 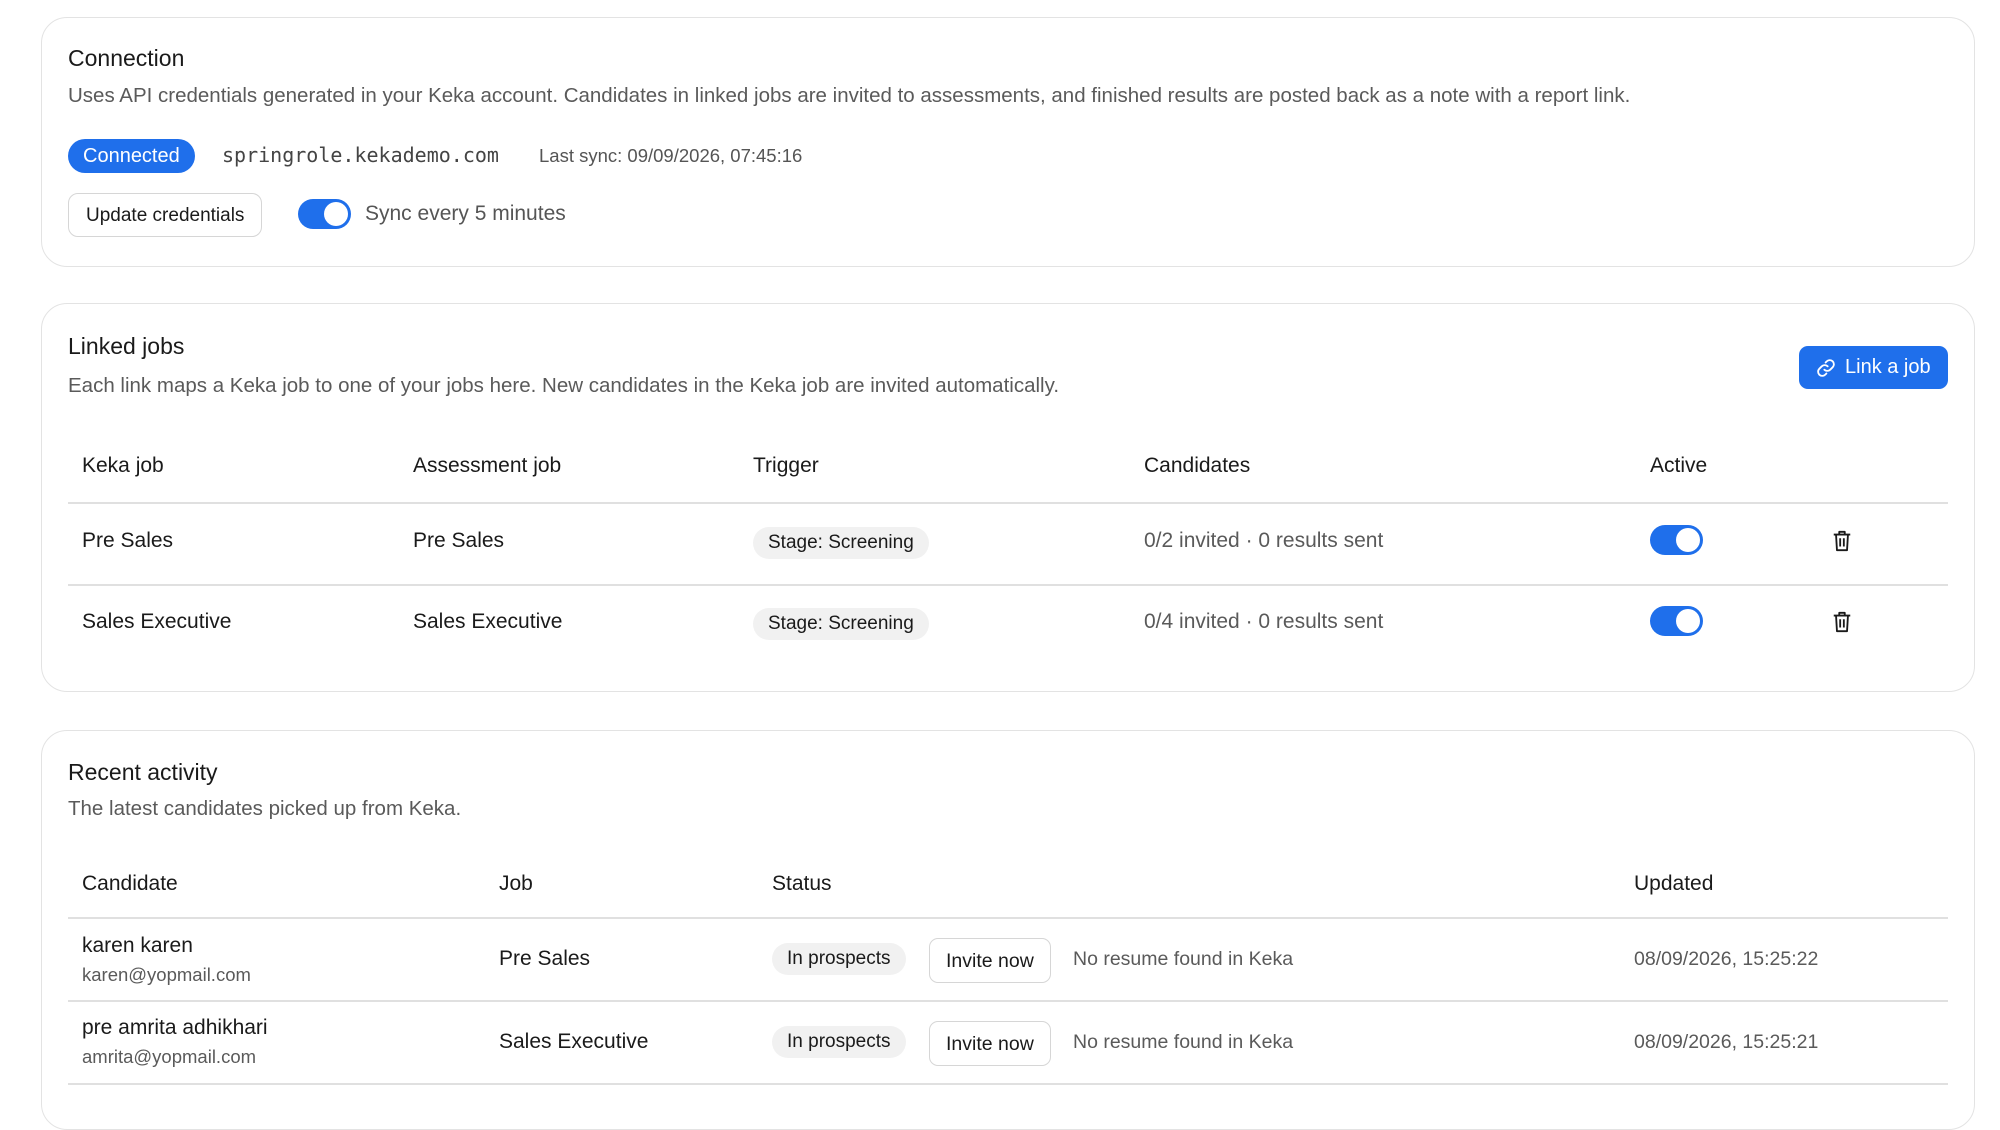 I want to click on column-header-active: Active, so click(x=1679, y=465).